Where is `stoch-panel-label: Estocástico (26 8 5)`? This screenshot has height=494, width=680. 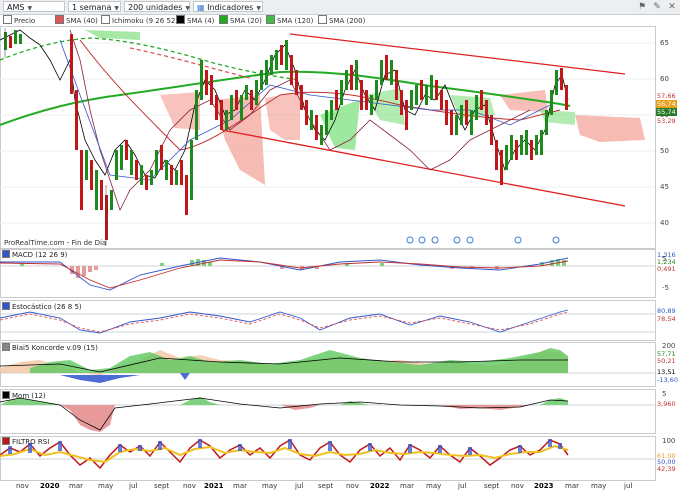
stoch-panel-label: Estocástico (26 8 5) is located at coordinates (42, 307).